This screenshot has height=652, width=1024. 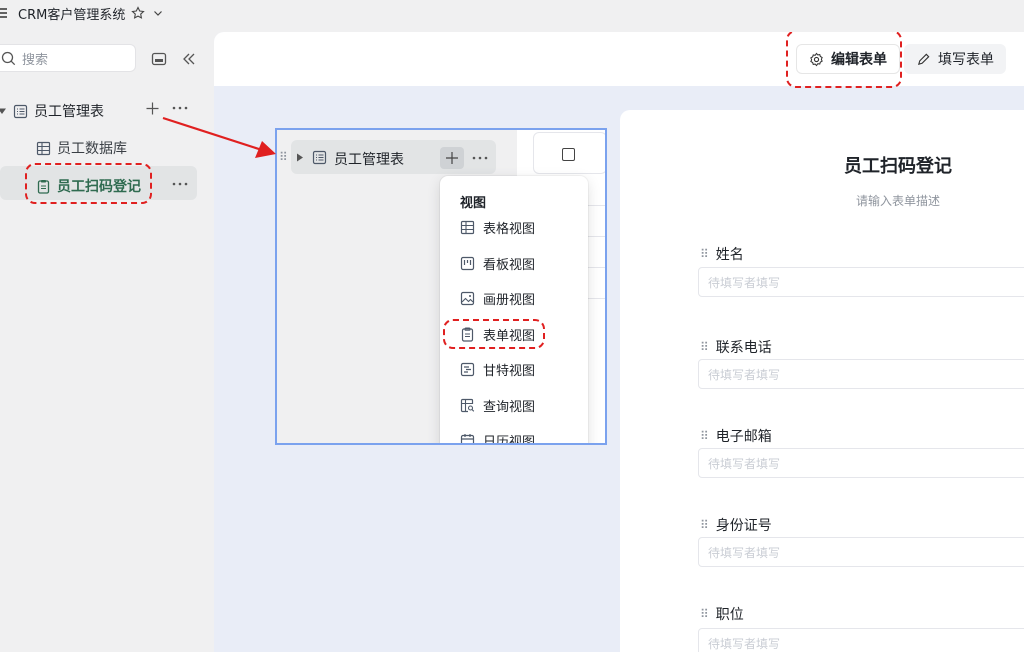 I want to click on menu-title: 视图, so click(x=473, y=203).